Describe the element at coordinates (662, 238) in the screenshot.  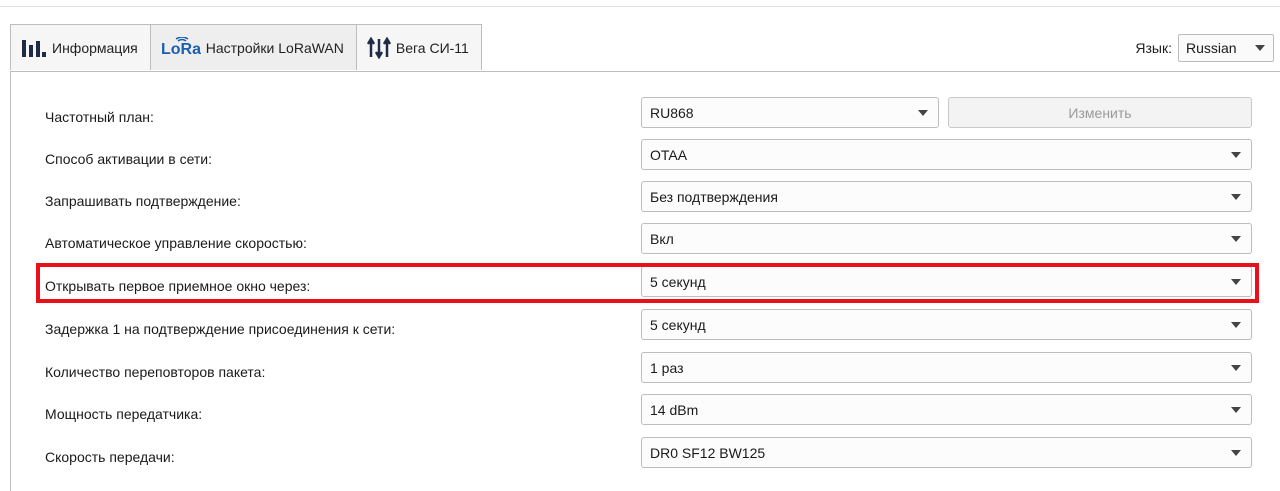
I see `setting-value: Вкл` at that location.